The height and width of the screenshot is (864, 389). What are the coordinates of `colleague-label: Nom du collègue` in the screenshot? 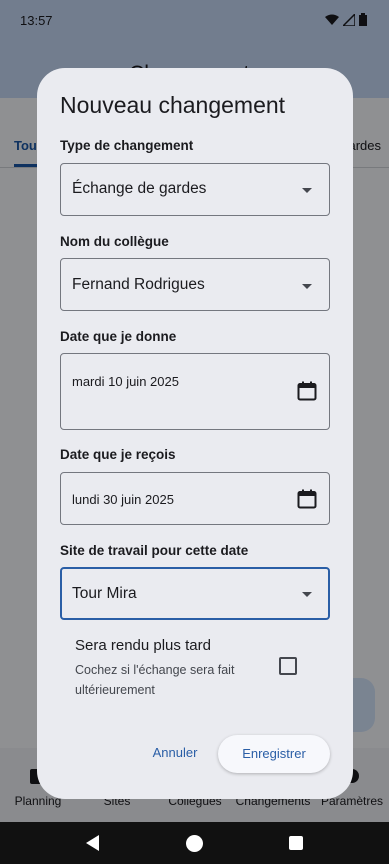 It's located at (114, 241).